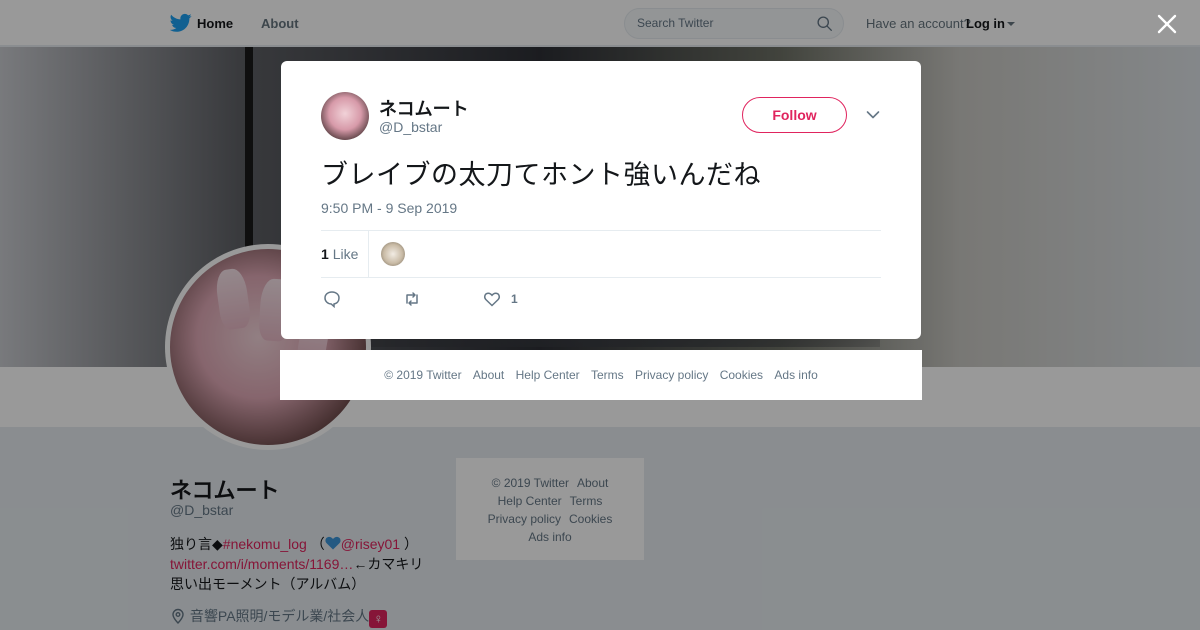 The width and height of the screenshot is (1200, 630). What do you see at coordinates (795, 375) in the screenshot?
I see `footer-ads-link: Ads info` at bounding box center [795, 375].